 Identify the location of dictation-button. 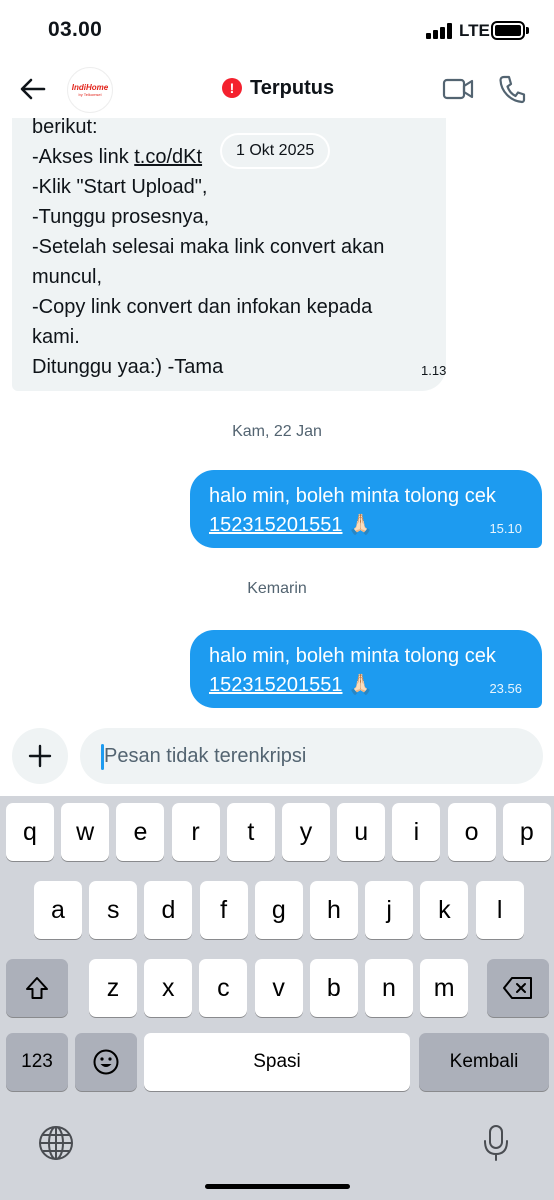
(496, 1143).